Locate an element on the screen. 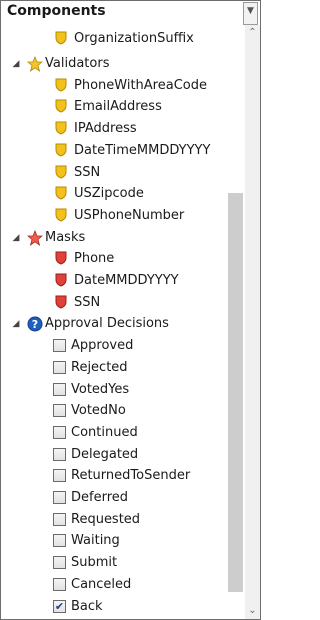  tree-item-validator: IPAddress is located at coordinates (123, 129).